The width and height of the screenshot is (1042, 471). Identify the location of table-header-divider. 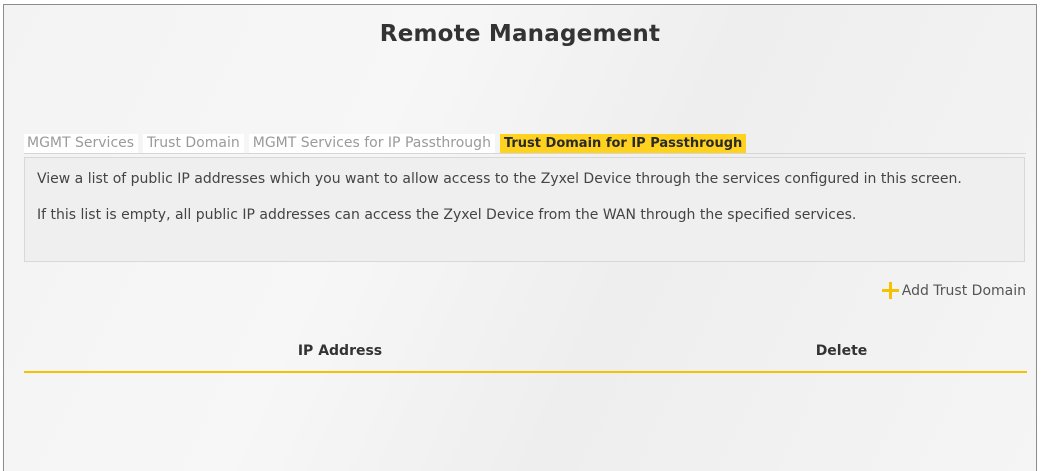
(525, 372).